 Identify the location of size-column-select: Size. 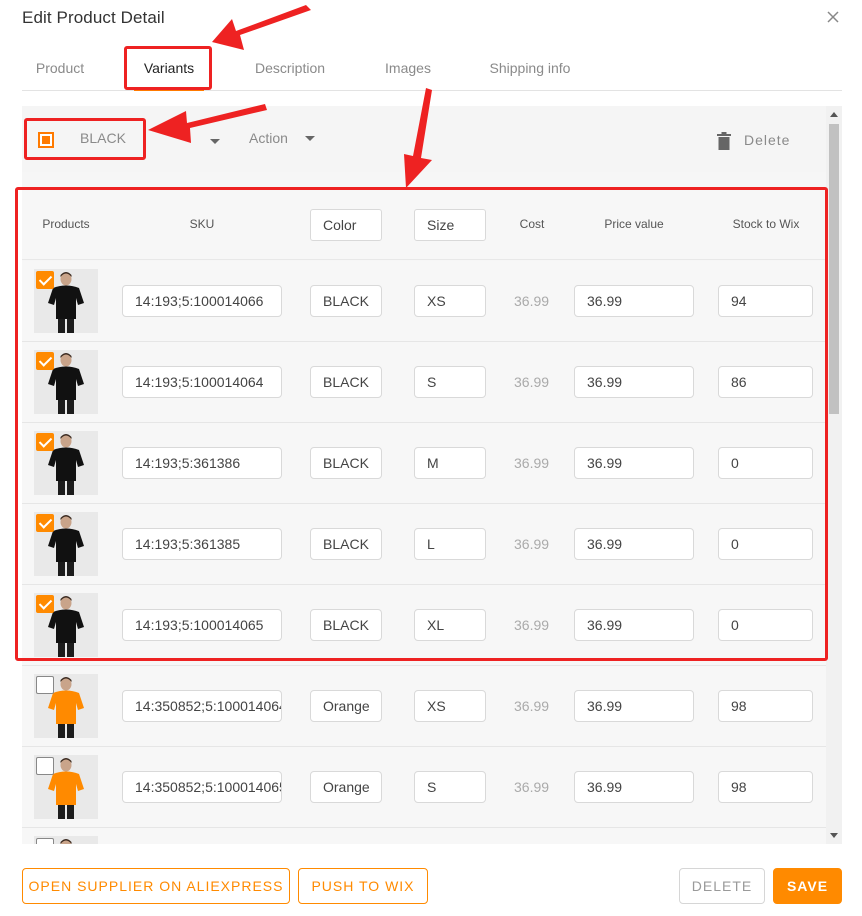
(450, 225).